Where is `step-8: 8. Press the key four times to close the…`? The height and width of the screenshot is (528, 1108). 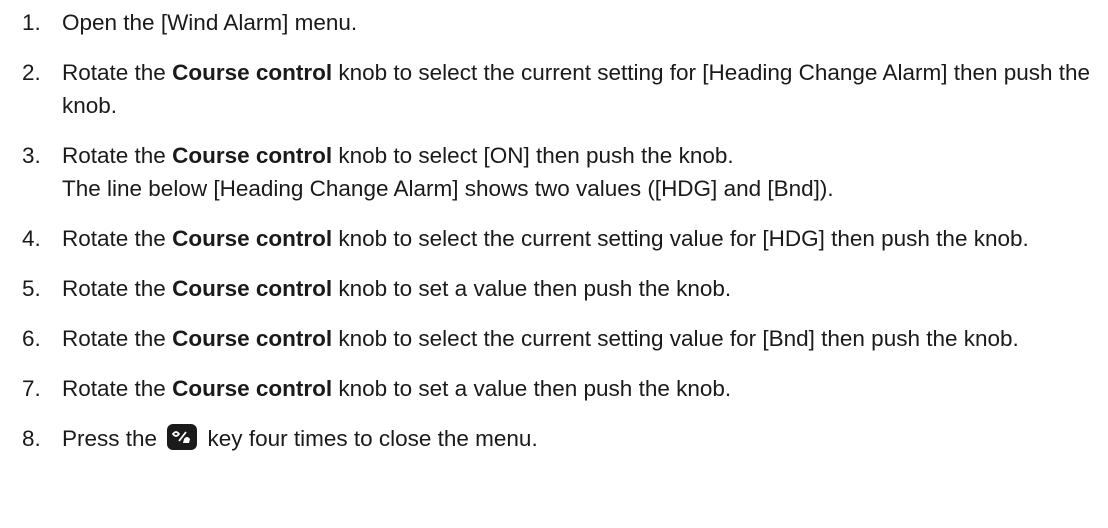
step-8: 8. Press the key four times to close the… is located at coordinates (565, 438).